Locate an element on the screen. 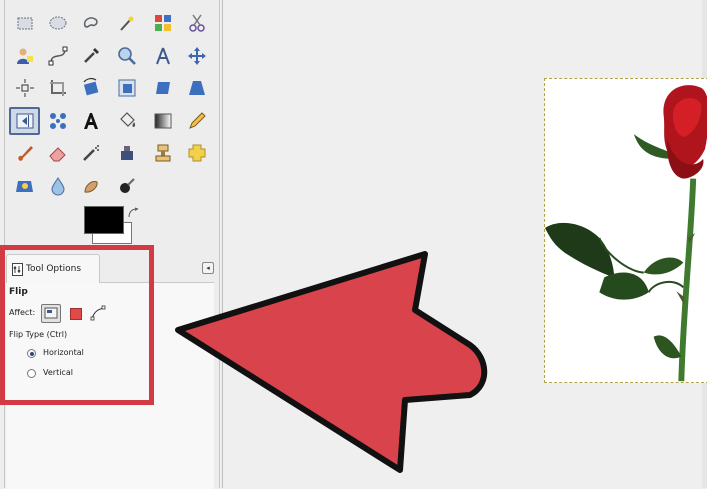 The width and height of the screenshot is (707, 489). heal-tool-icon is located at coordinates (197, 153).